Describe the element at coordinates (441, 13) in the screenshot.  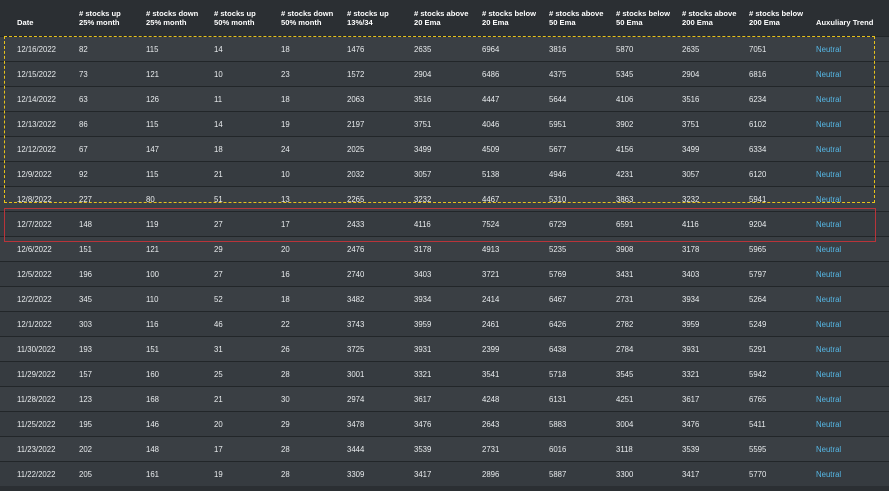
I see `column-header-label: # stocks above` at that location.